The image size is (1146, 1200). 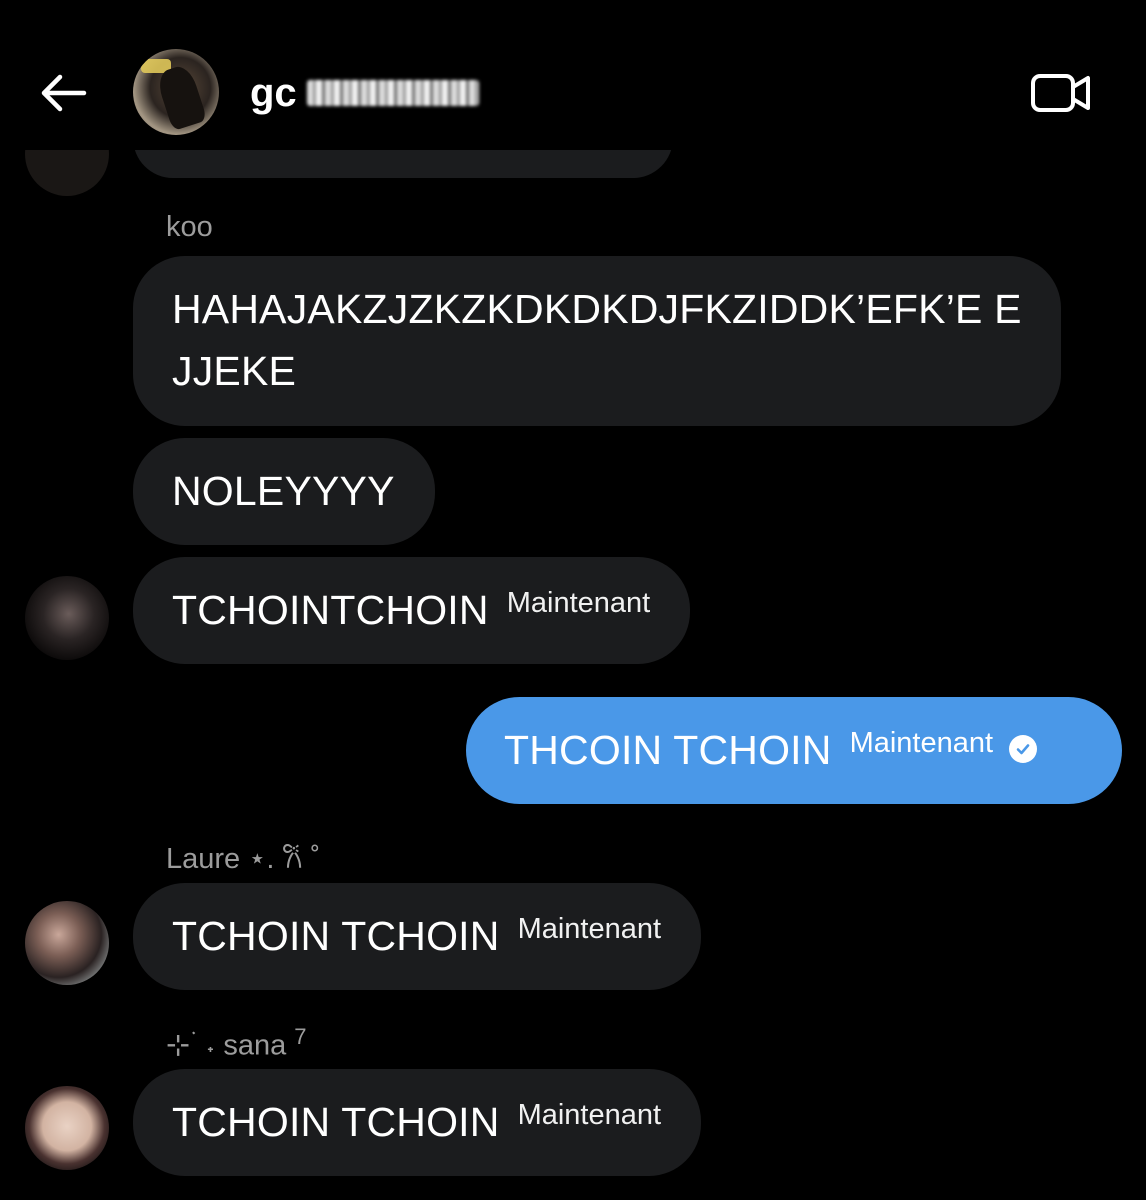 I want to click on group-avatar, so click(x=176, y=92).